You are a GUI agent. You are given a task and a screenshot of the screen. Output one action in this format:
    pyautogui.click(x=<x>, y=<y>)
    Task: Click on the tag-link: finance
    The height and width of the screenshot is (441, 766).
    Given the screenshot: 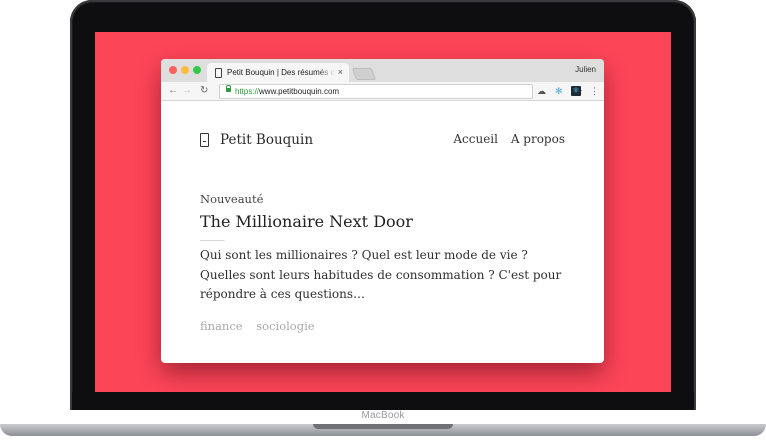 What is the action you would take?
    pyautogui.click(x=221, y=326)
    